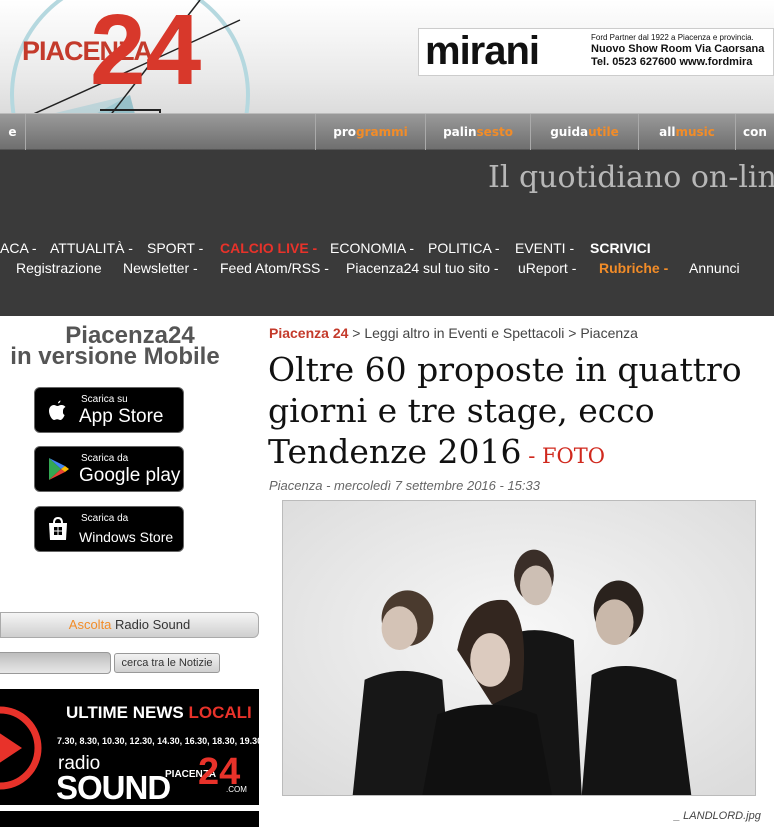 The width and height of the screenshot is (774, 827). I want to click on menu-item-programmi: programmi, so click(370, 132).